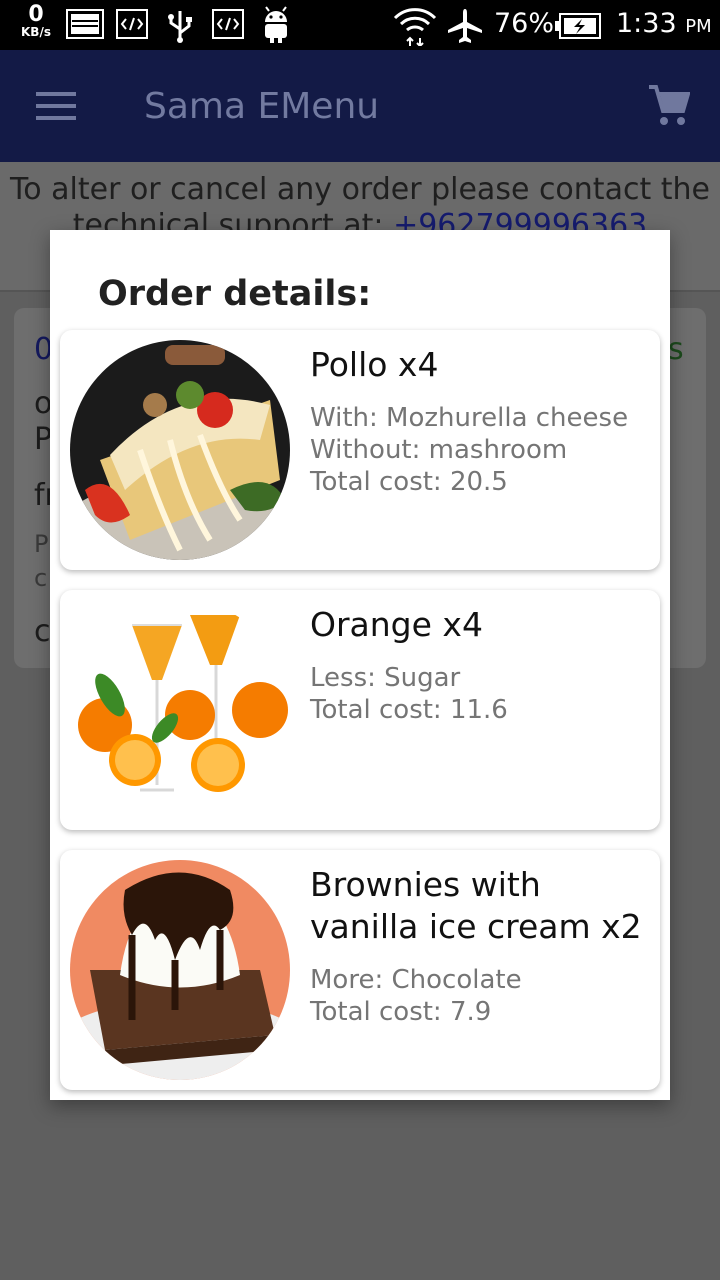 Image resolution: width=720 pixels, height=1280 pixels. I want to click on image-icon, so click(85, 24).